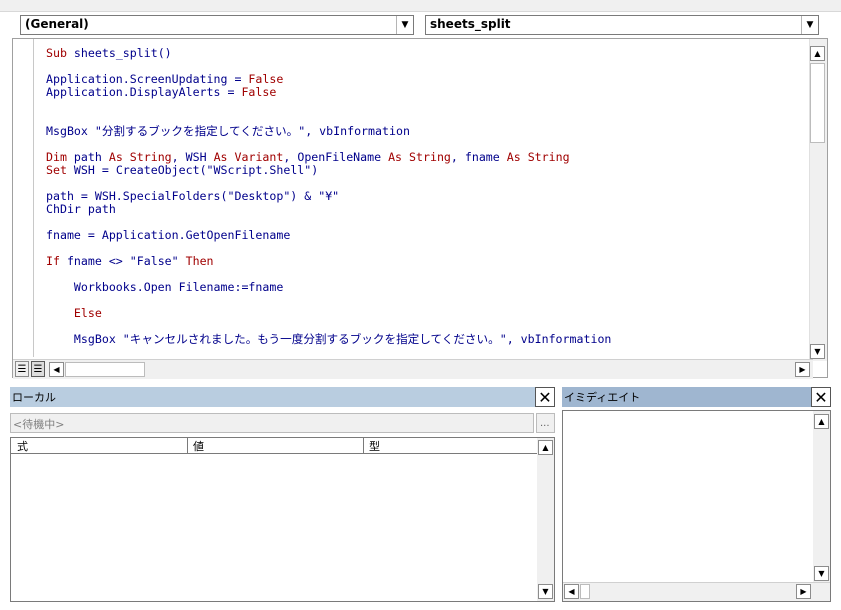 The height and width of the screenshot is (610, 841). I want to click on procedure-view-icon: ☰, so click(22, 369).